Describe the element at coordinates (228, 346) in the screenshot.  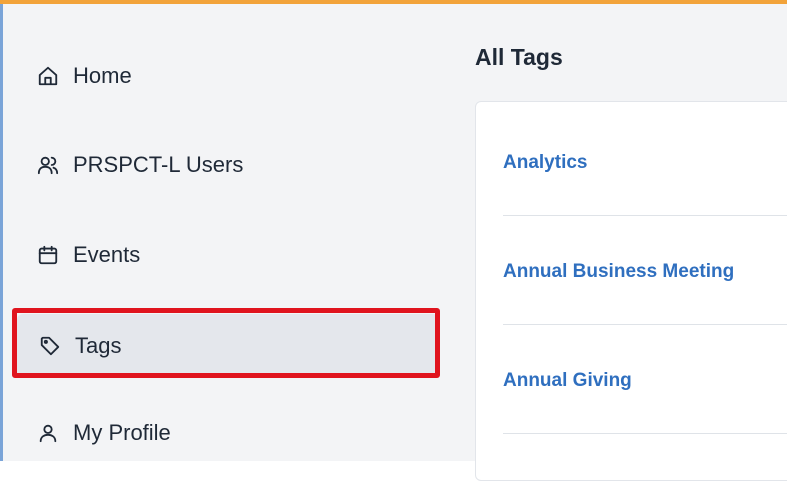
I see `sidebar-item-tags: Tags` at that location.